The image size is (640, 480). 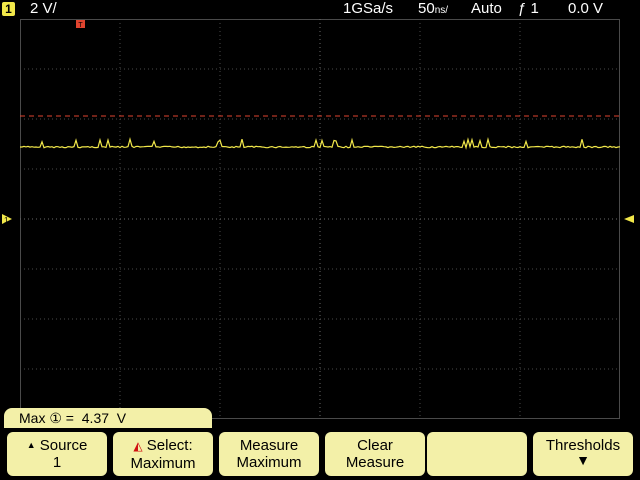 I want to click on channel-1-level-arrow, so click(x=629, y=219).